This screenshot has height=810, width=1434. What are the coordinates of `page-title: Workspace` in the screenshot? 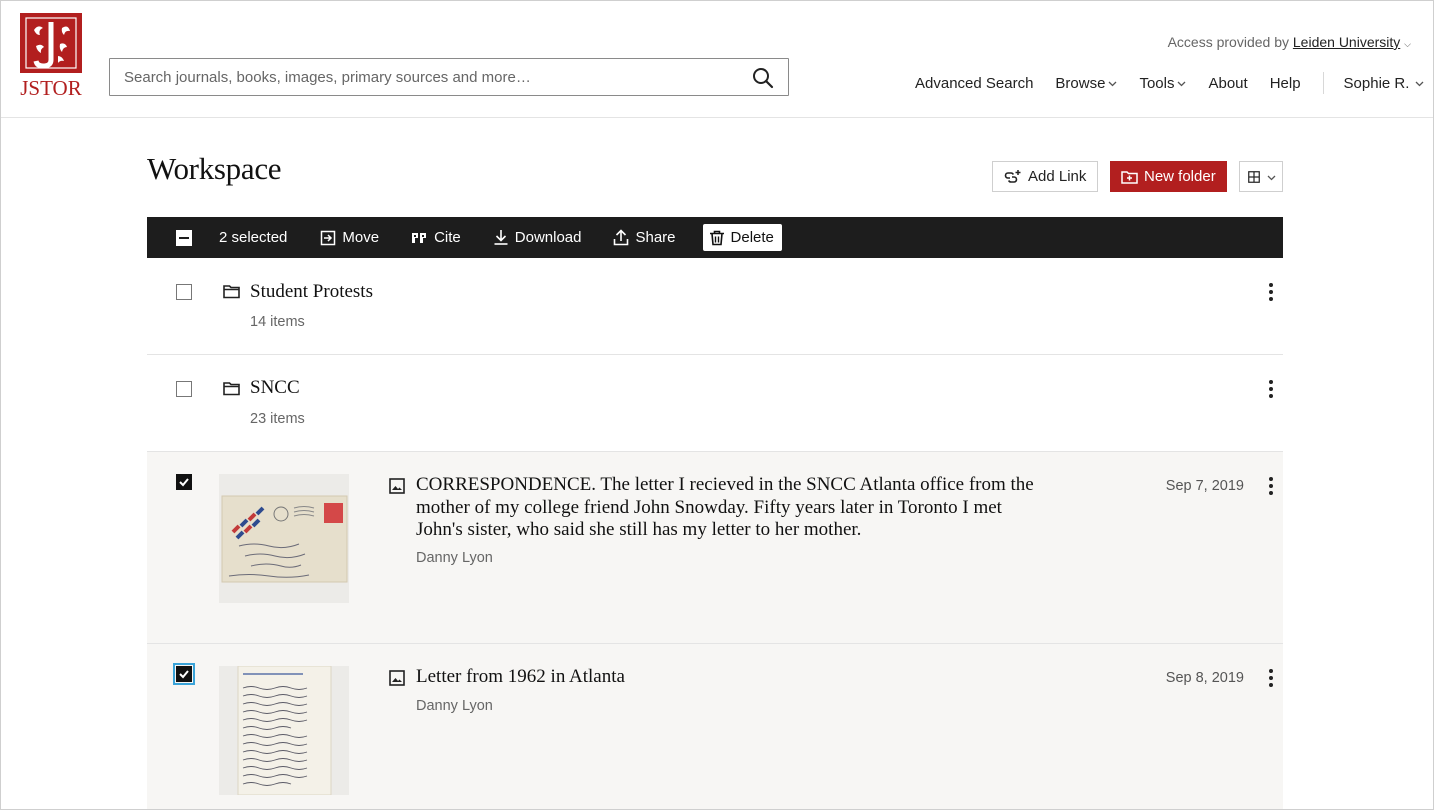 It's located at (214, 168).